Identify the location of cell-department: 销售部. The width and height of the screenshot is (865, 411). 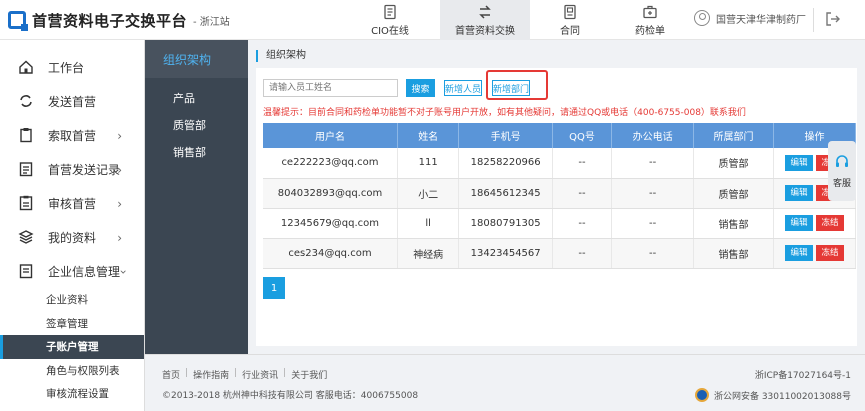
(733, 223).